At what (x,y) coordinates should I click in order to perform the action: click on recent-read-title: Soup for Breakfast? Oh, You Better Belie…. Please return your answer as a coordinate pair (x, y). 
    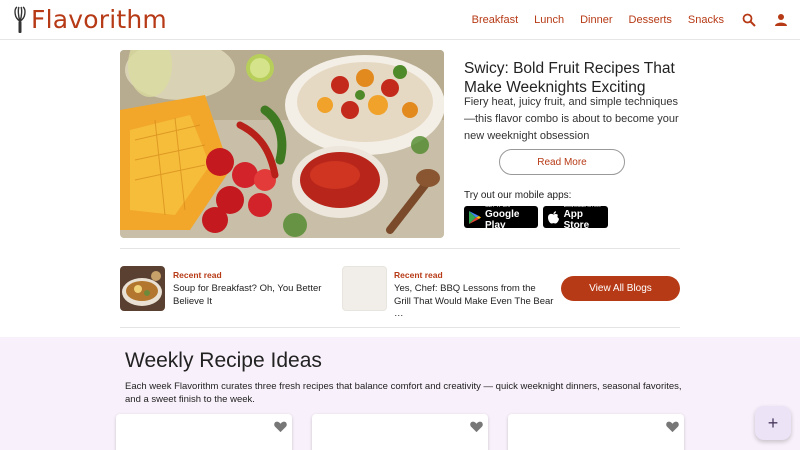
    Looking at the image, I should click on (253, 295).